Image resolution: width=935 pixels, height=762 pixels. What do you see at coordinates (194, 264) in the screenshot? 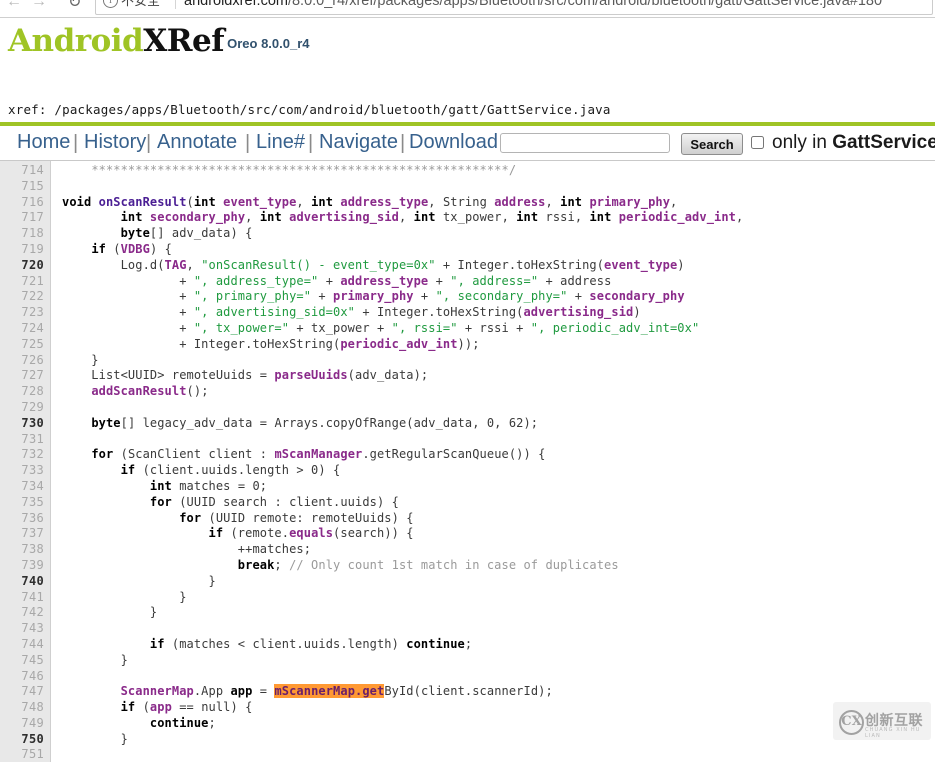
I see `code-token: ,` at bounding box center [194, 264].